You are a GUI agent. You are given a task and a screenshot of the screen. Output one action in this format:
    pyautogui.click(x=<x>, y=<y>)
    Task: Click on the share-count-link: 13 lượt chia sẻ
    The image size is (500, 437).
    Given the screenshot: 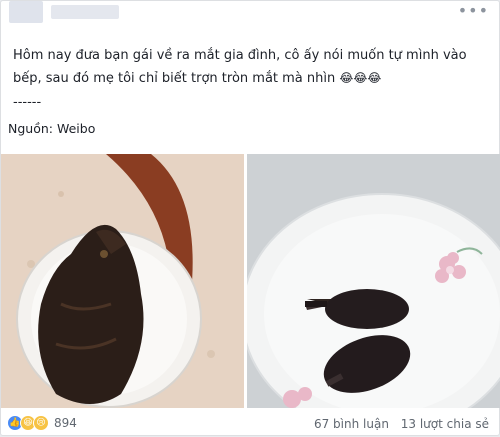 What is the action you would take?
    pyautogui.click(x=445, y=424)
    